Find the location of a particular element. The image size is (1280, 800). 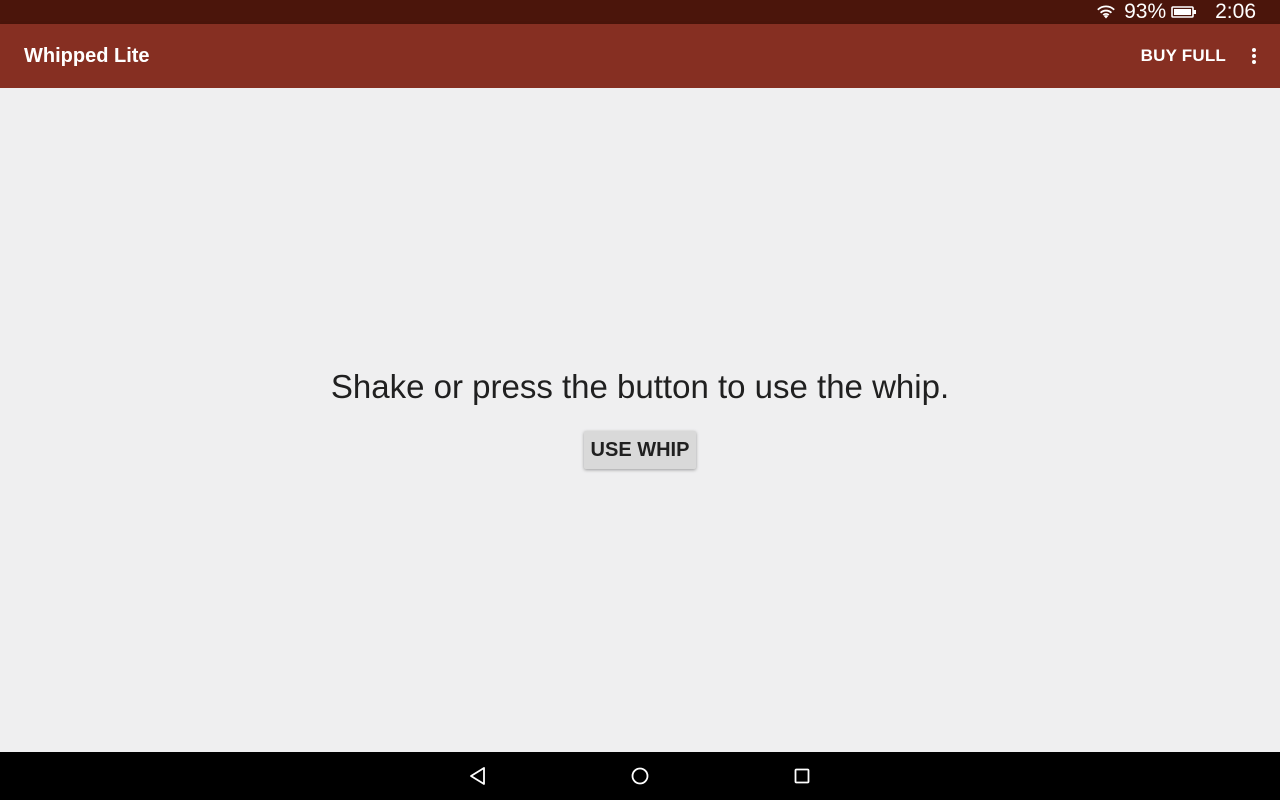

app-actions: BUY FULL is located at coordinates (1198, 56).